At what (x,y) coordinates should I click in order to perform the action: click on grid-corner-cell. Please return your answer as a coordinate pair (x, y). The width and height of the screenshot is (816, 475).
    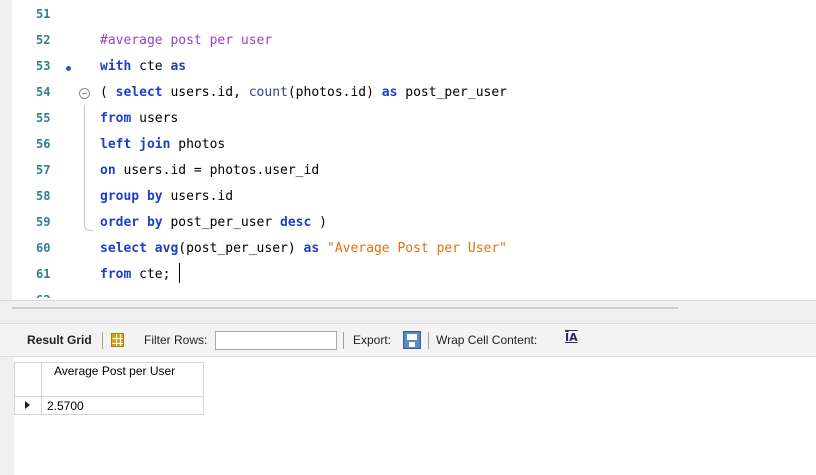
    Looking at the image, I should click on (28, 379).